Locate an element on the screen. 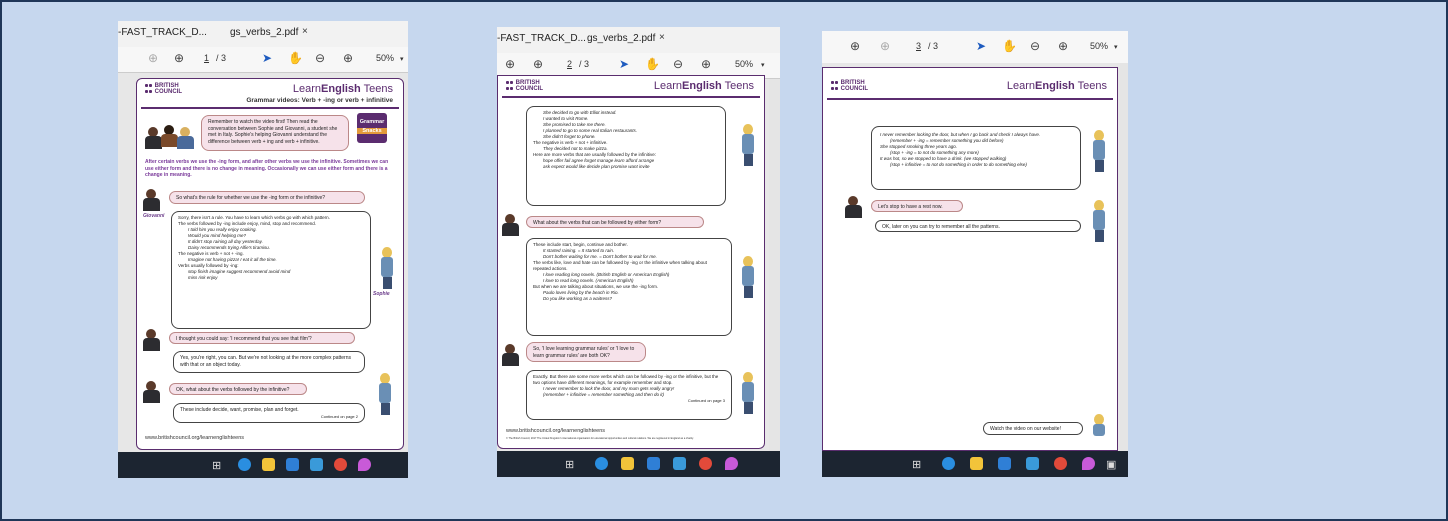  sophie-label: Sophie is located at coordinates (381, 294).